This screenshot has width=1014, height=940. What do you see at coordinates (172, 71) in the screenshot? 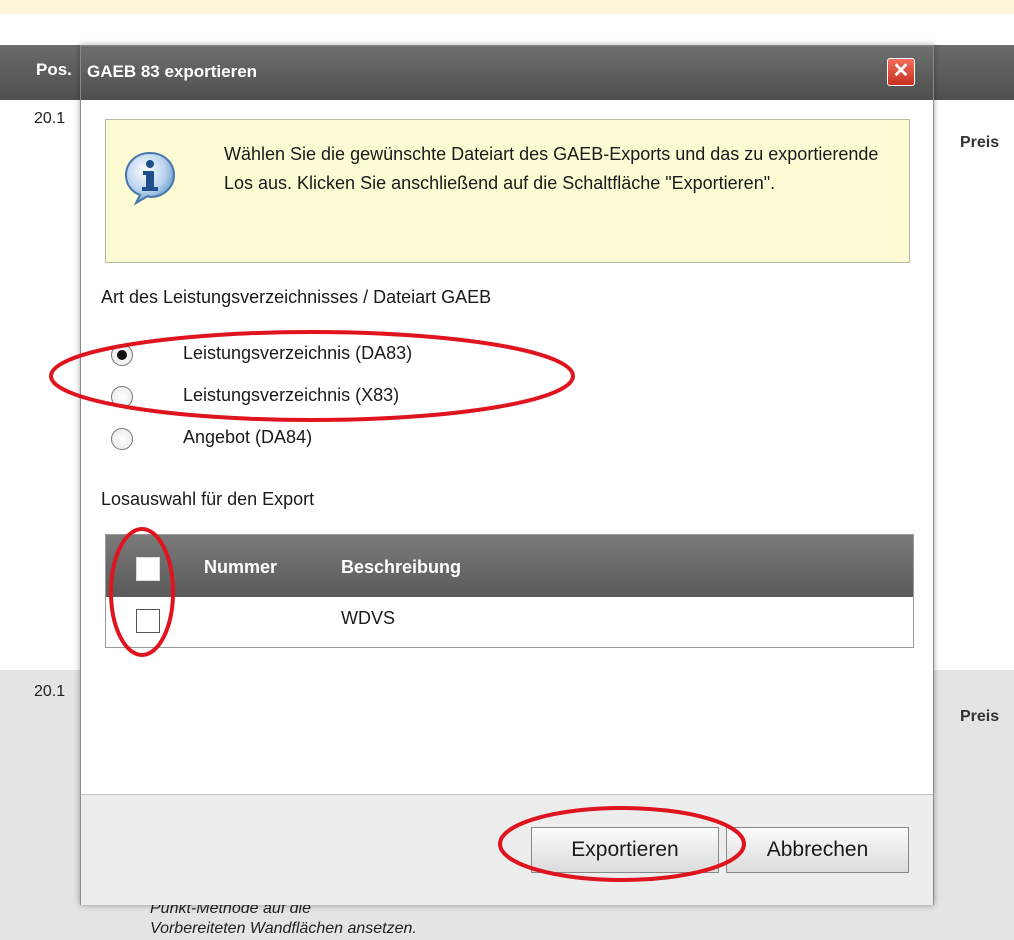
I see `dialog-title: GAEB 83 exportieren` at bounding box center [172, 71].